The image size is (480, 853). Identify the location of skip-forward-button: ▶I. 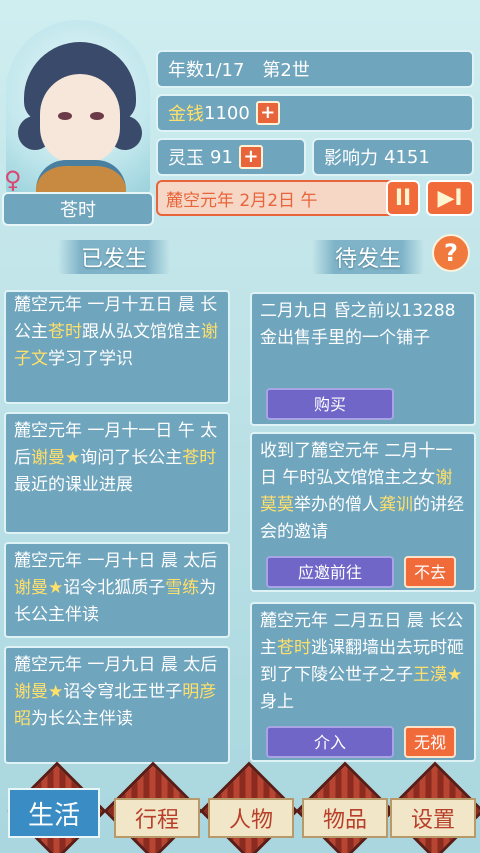
(450, 198).